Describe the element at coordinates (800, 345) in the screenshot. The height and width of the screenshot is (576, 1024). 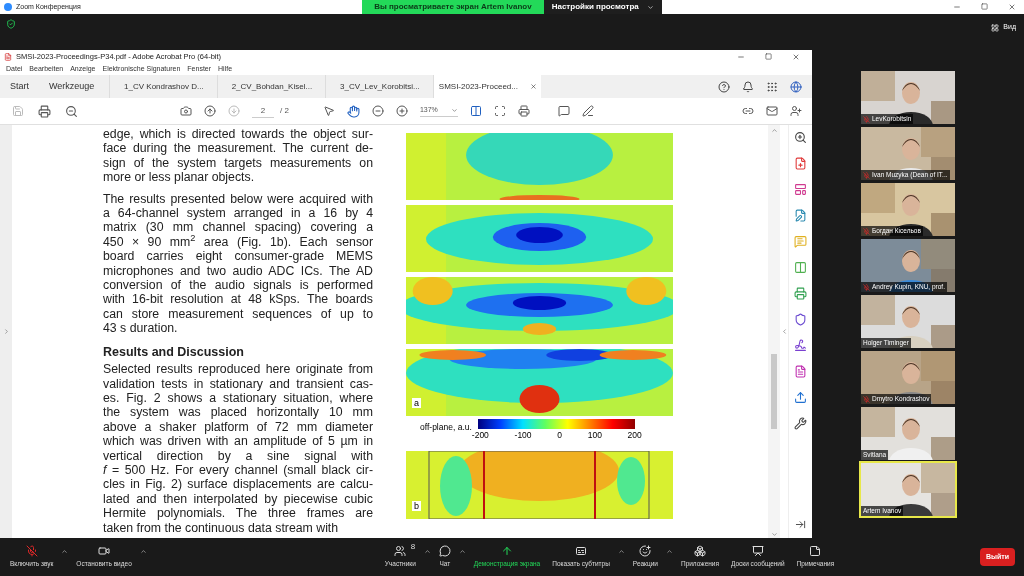
I see `signature-icon` at that location.